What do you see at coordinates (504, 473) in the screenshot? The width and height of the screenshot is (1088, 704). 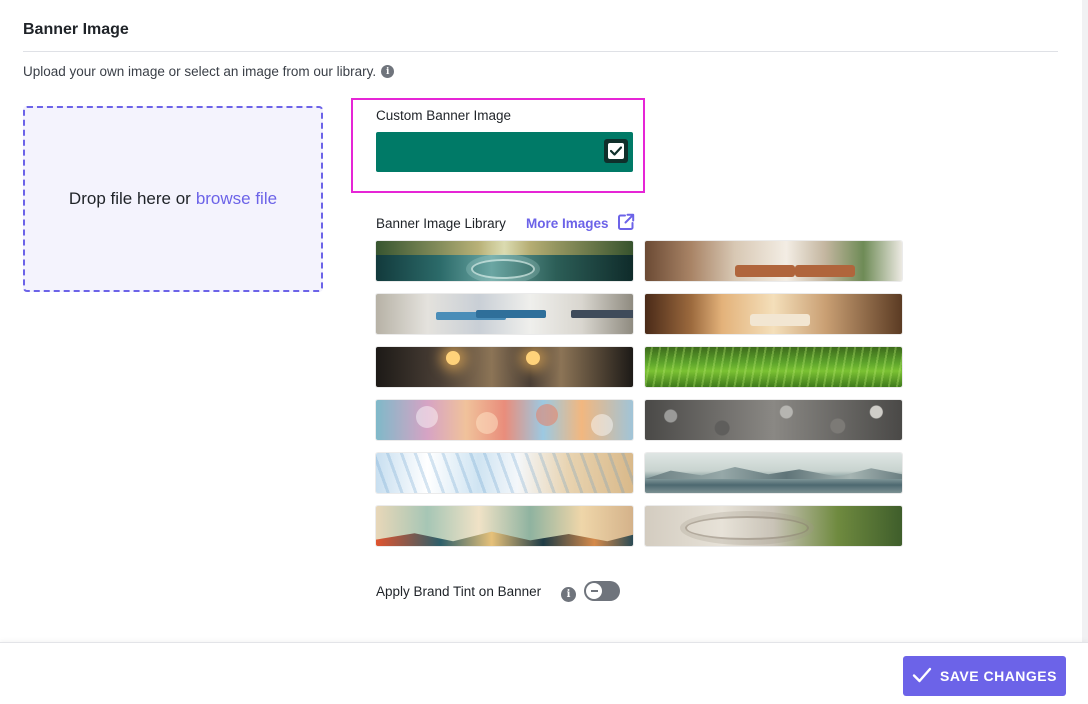 I see `library-image-ocean-waves` at bounding box center [504, 473].